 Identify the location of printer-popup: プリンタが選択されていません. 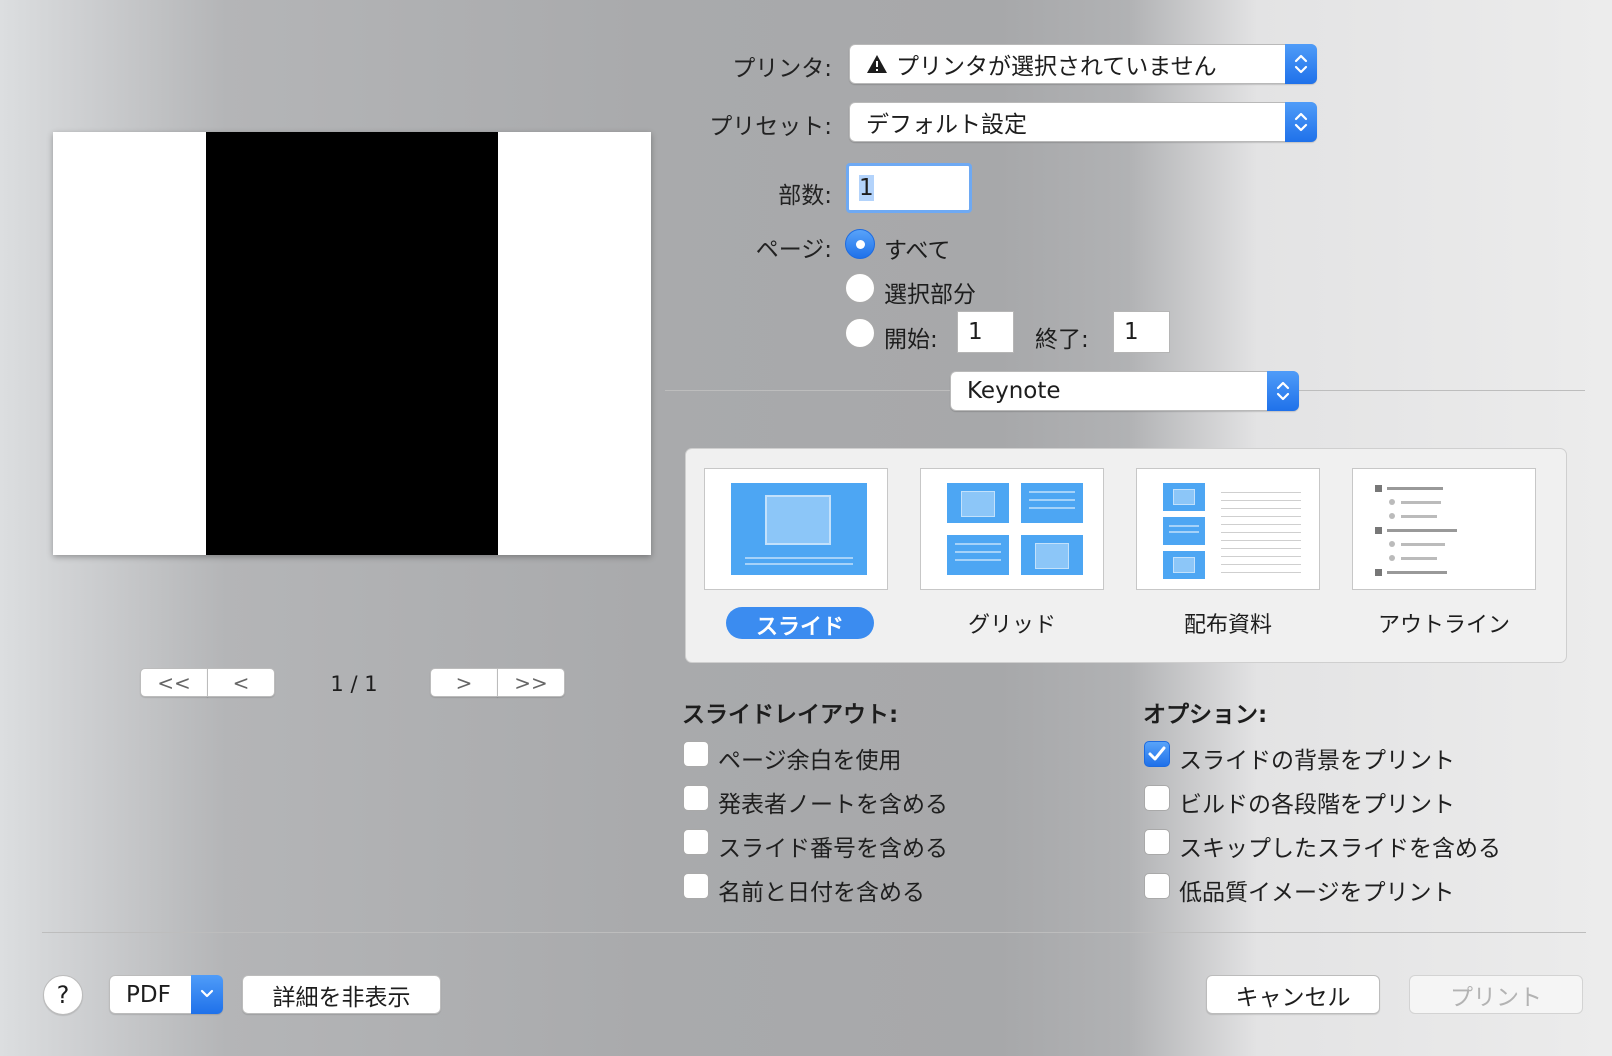
(1083, 64).